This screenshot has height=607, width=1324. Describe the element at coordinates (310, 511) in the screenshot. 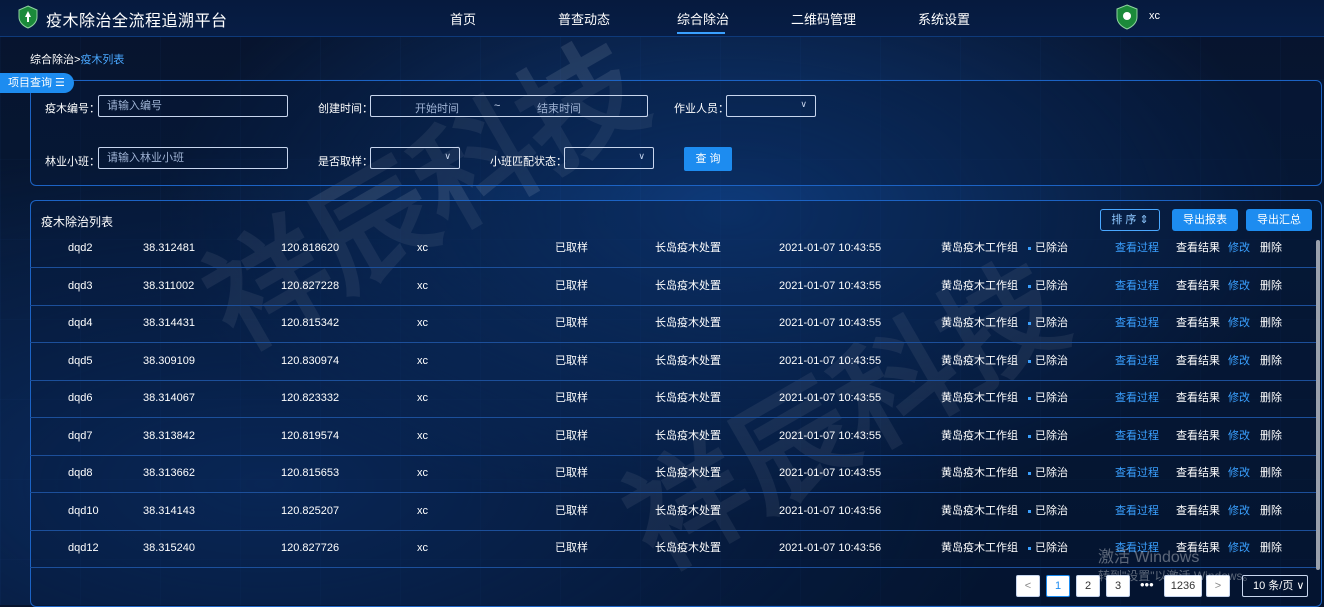

I see `cell-lng: 120.825207` at that location.